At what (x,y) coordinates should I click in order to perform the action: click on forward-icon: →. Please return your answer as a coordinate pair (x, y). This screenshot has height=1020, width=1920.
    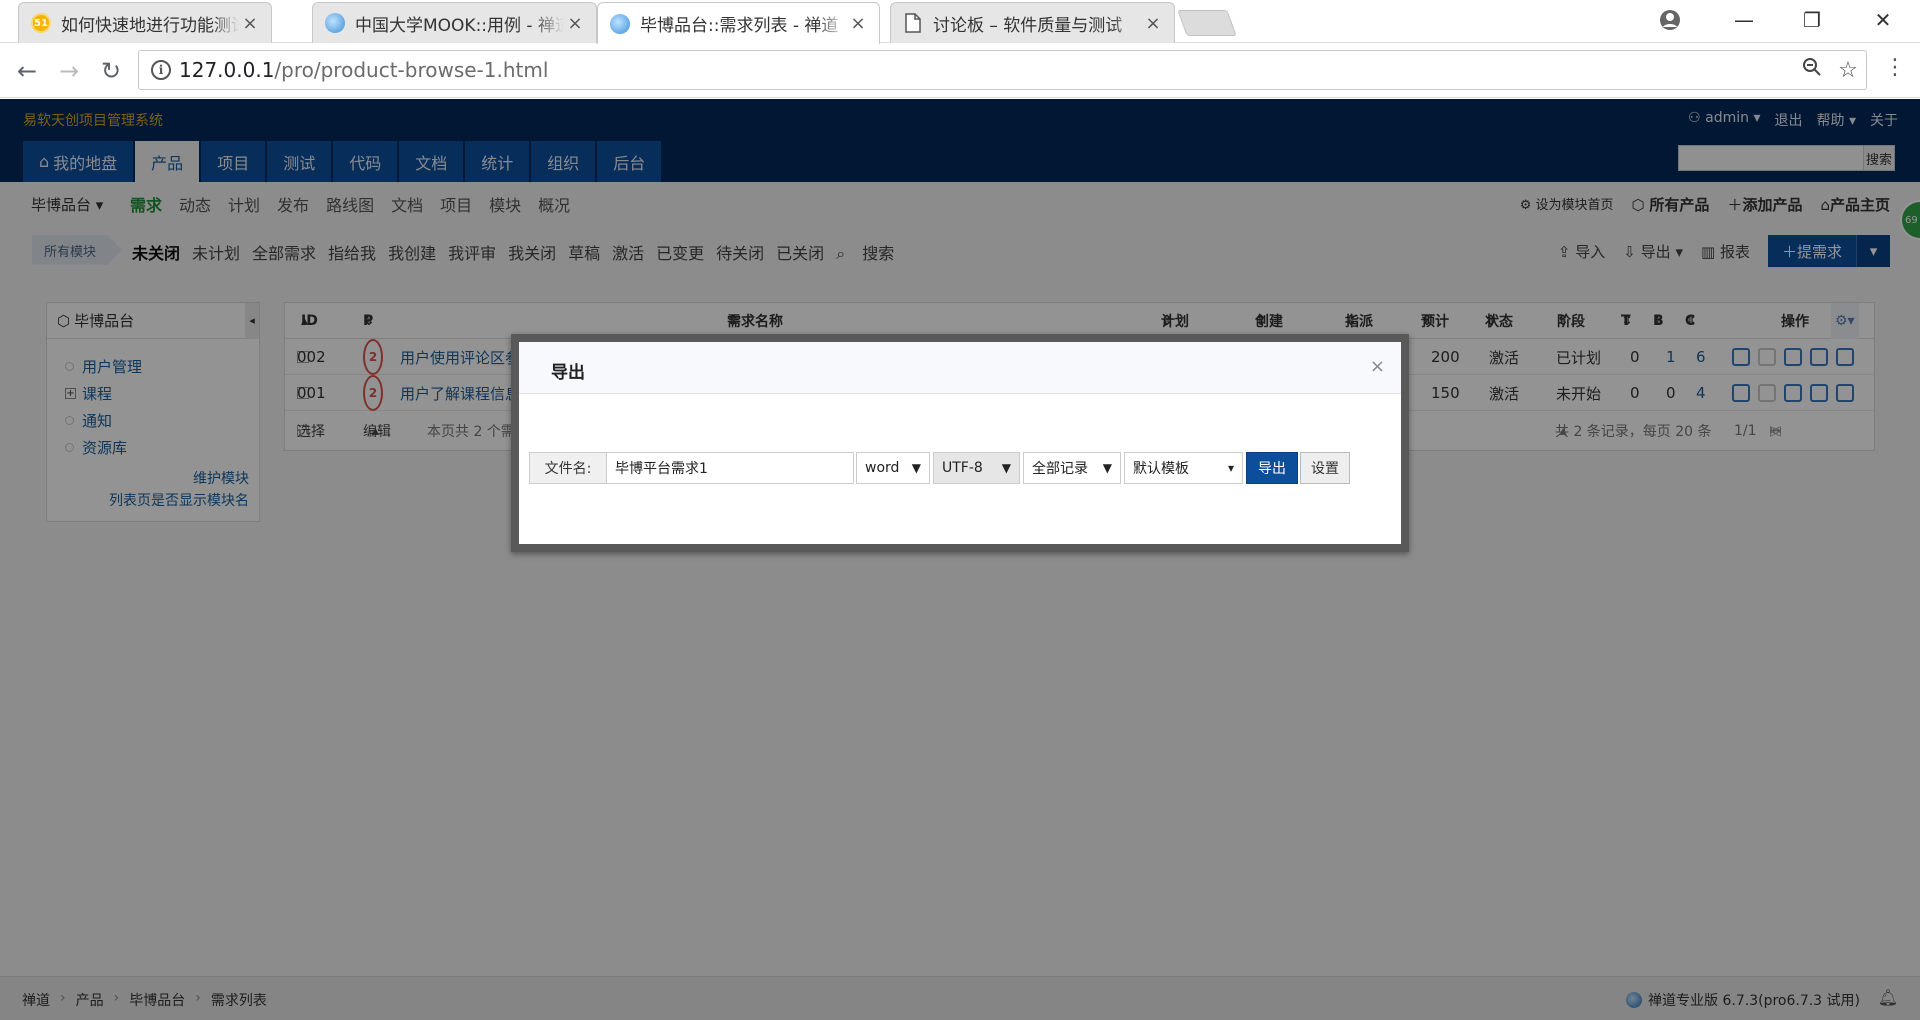
    Looking at the image, I should click on (69, 71).